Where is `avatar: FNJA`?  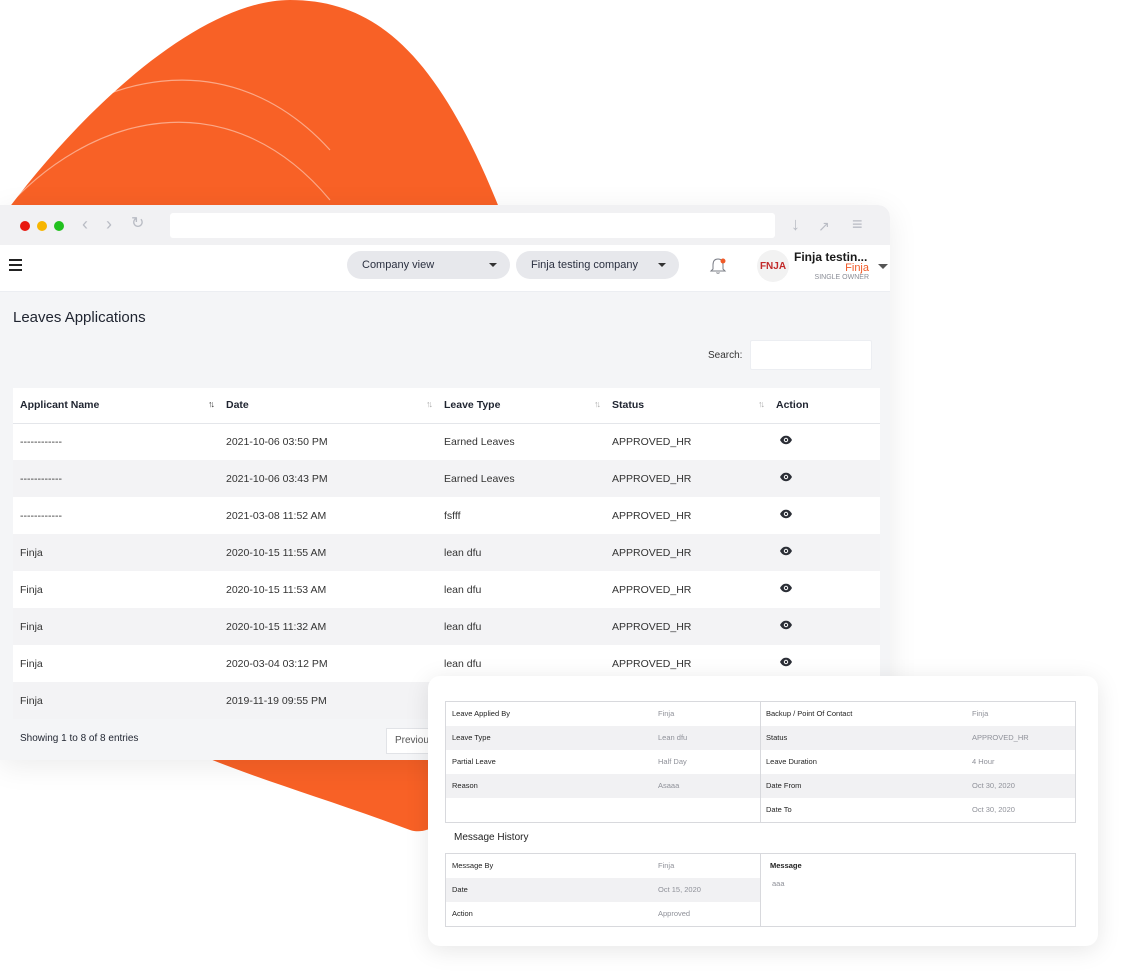
avatar: FNJA is located at coordinates (773, 266).